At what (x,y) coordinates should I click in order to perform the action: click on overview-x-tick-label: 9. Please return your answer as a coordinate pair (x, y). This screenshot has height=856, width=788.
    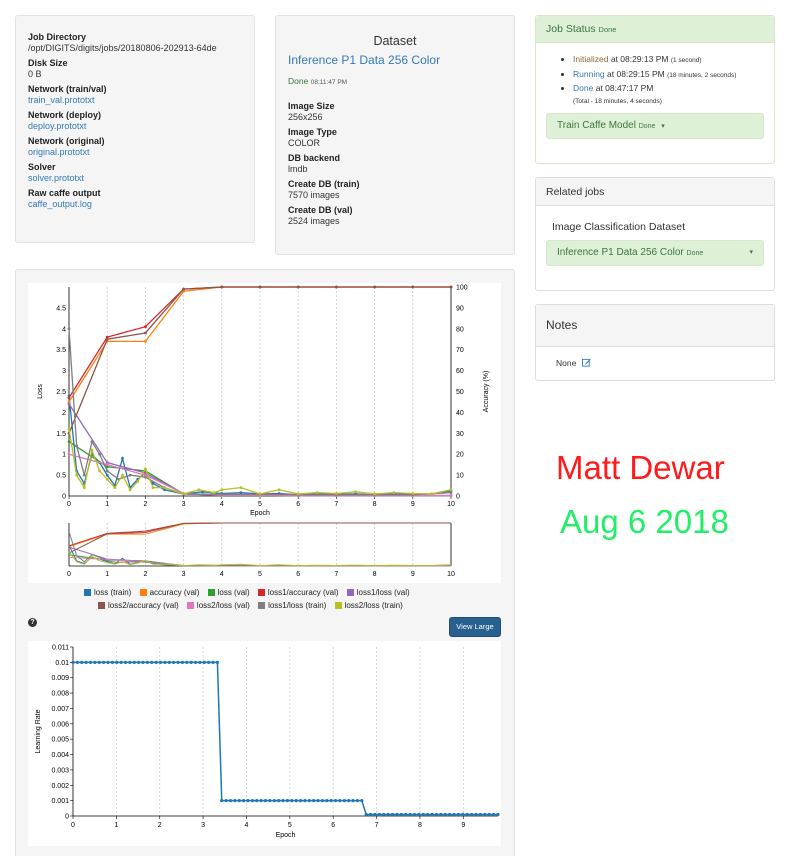
    Looking at the image, I should click on (413, 574).